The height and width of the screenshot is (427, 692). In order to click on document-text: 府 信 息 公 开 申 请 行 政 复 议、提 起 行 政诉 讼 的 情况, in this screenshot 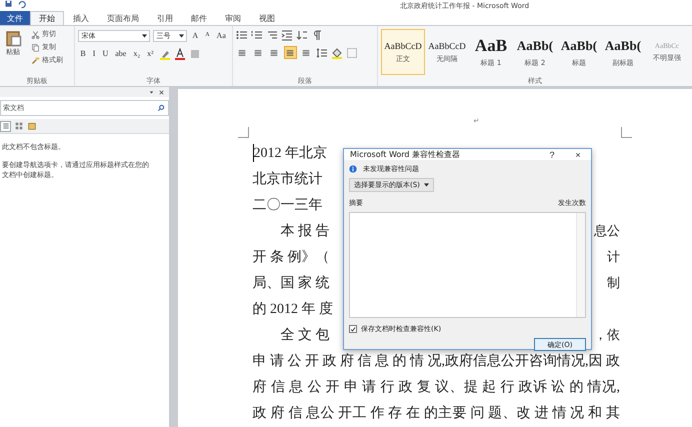, I will do `click(436, 387)`.